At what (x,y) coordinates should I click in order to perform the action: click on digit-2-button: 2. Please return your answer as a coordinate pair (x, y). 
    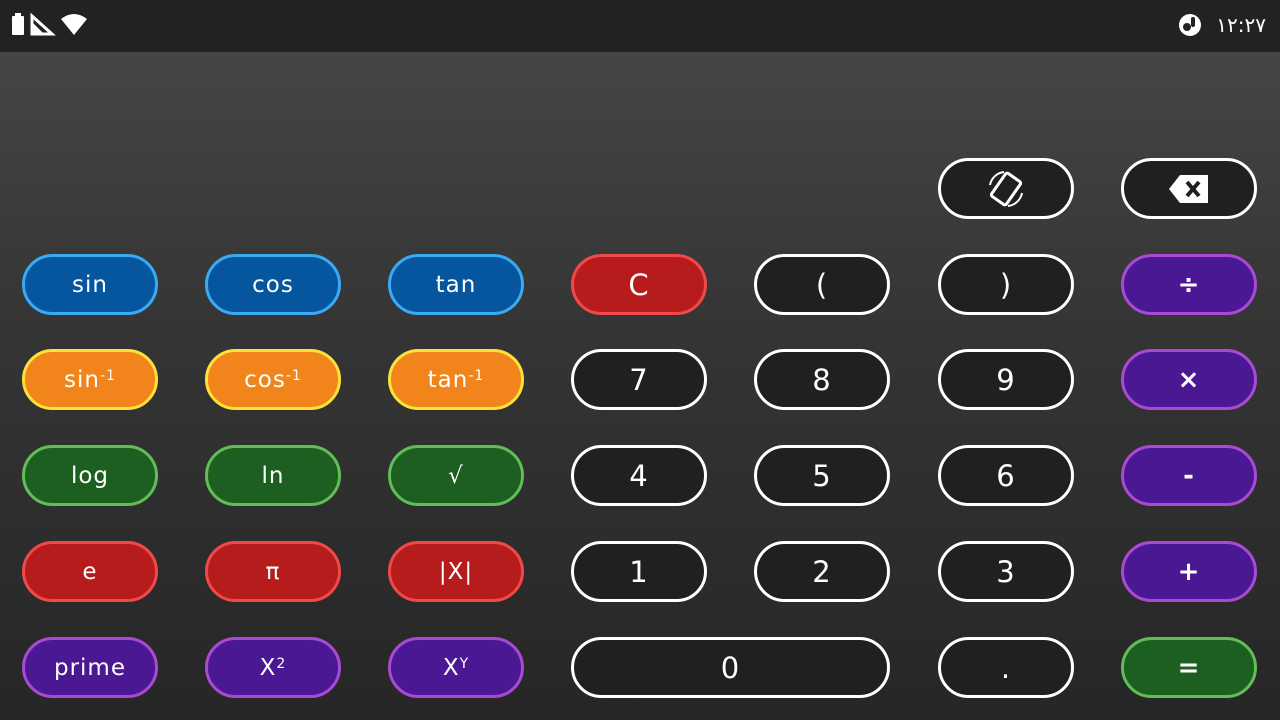
    Looking at the image, I should click on (822, 571).